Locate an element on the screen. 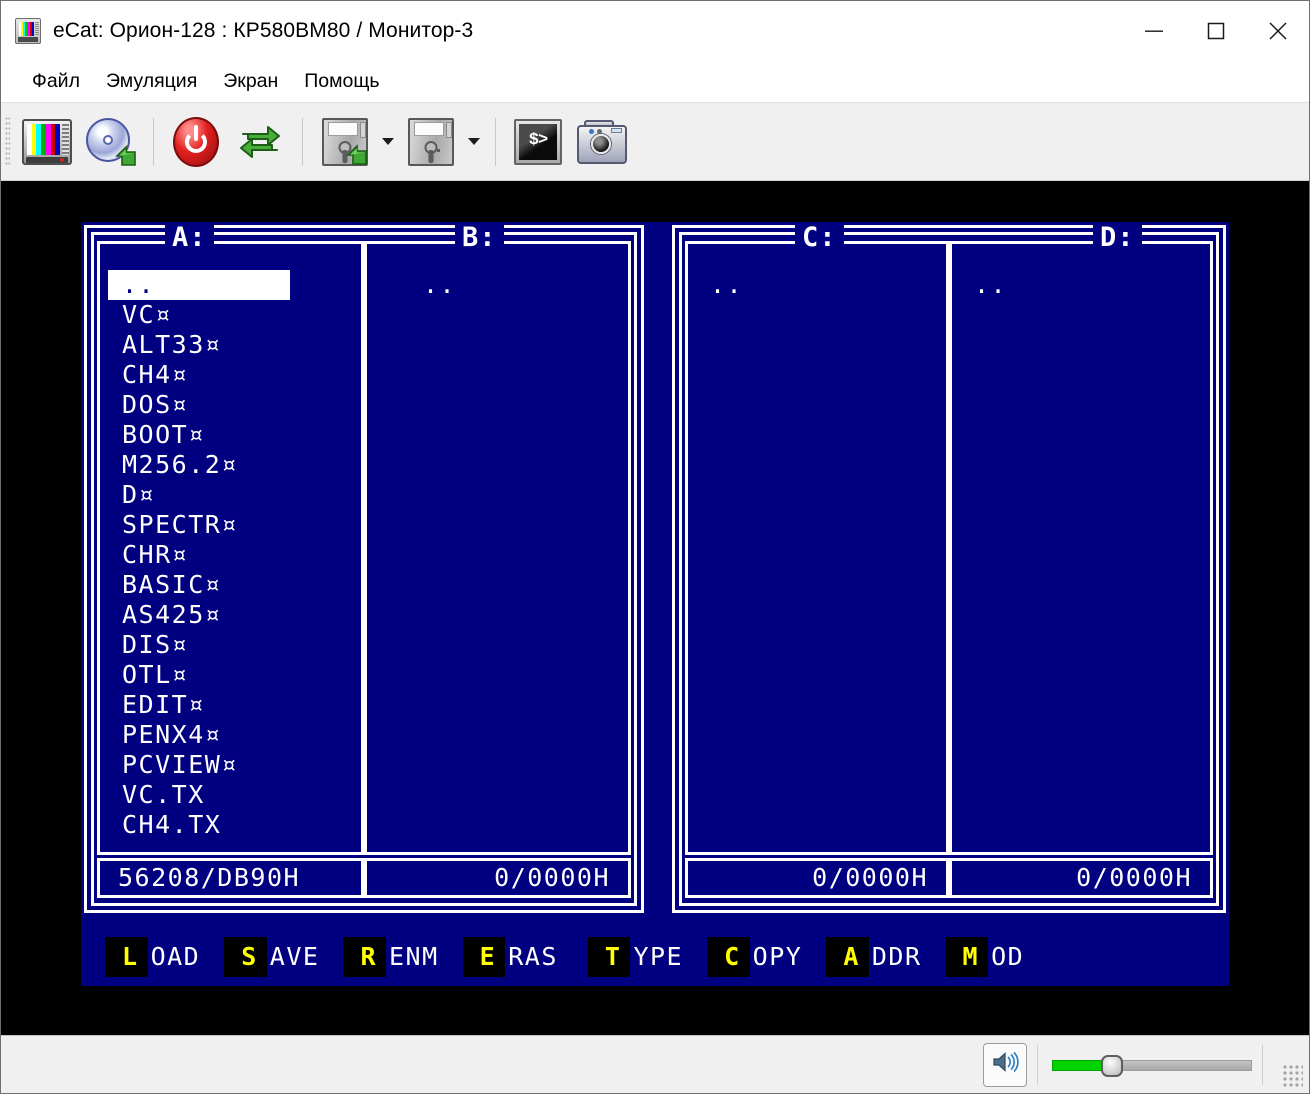 The height and width of the screenshot is (1094, 1310). list-item: PENX4¤ is located at coordinates (230, 735).